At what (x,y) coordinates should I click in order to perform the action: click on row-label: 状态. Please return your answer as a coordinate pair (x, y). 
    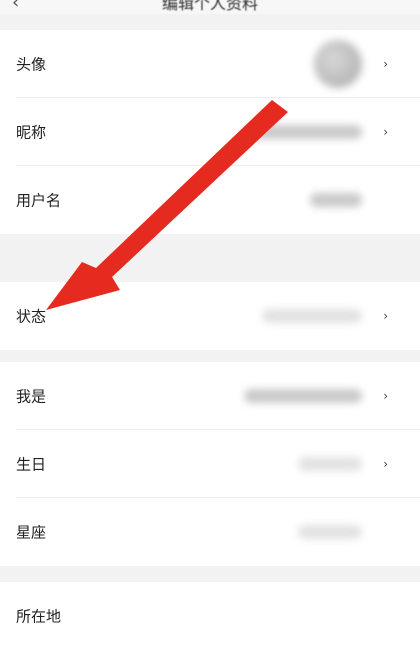
    Looking at the image, I should click on (31, 316).